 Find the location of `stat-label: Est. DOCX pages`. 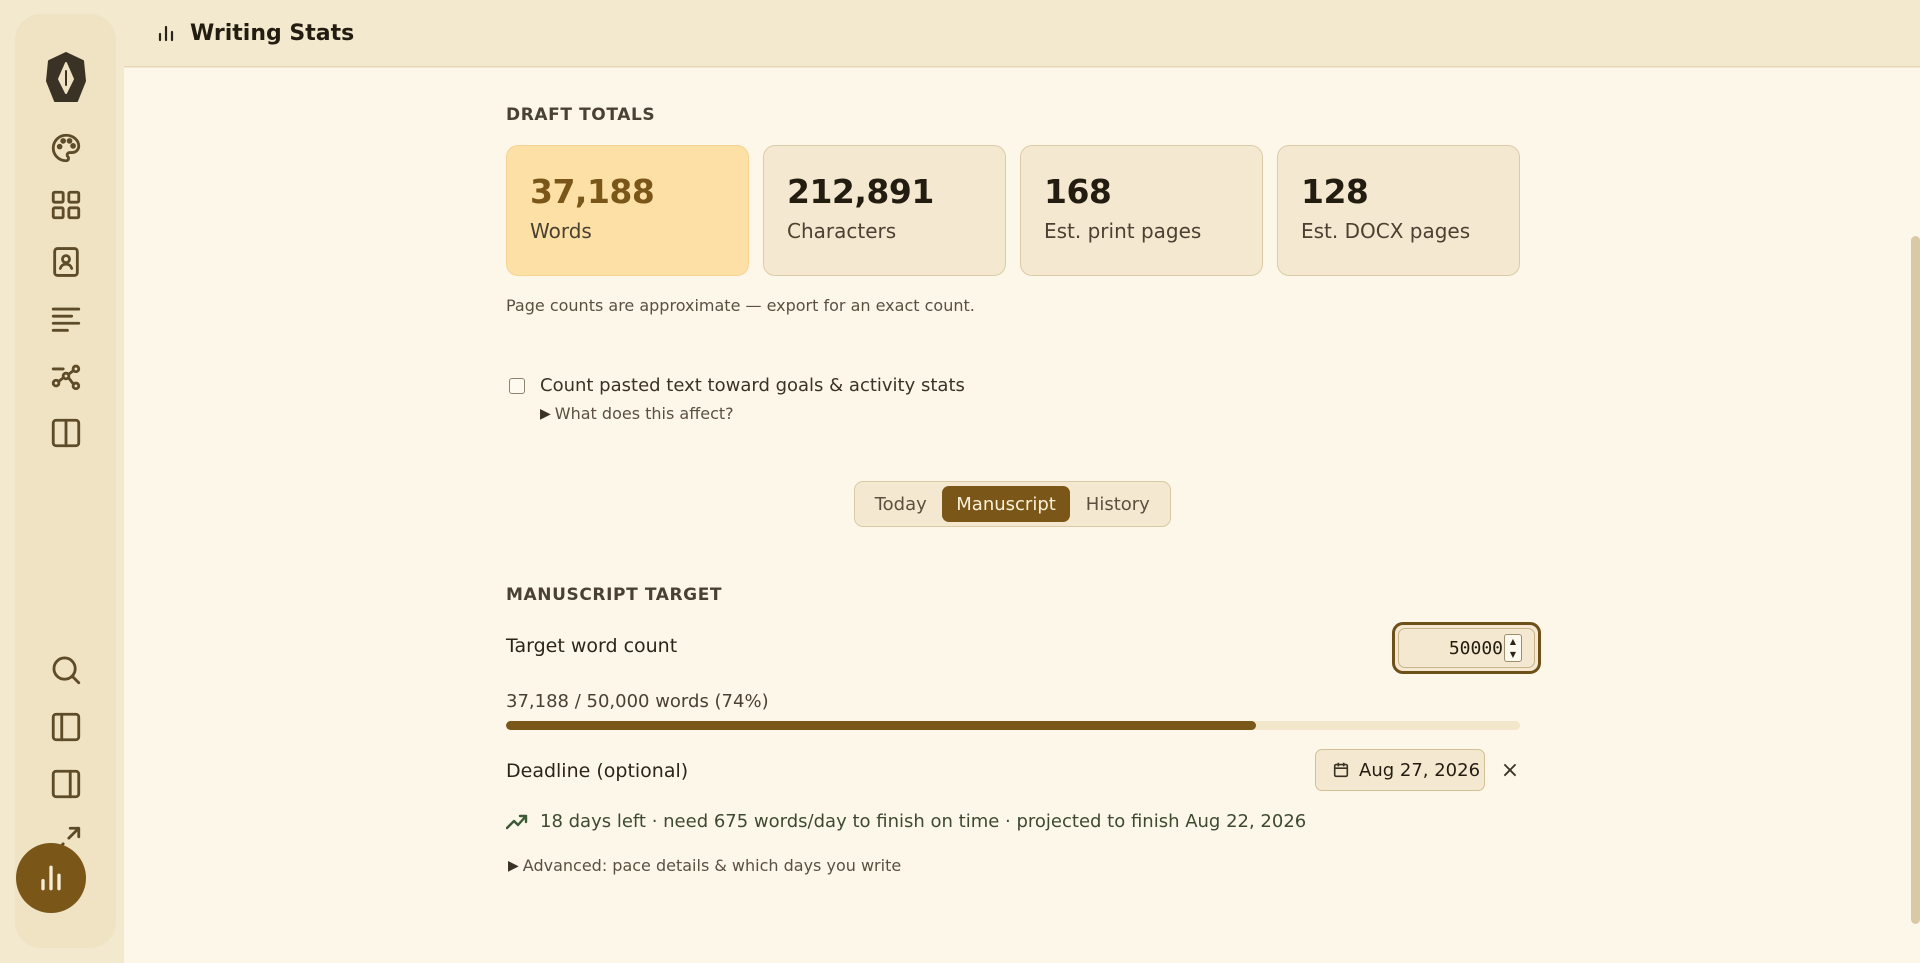

stat-label: Est. DOCX pages is located at coordinates (1386, 231).